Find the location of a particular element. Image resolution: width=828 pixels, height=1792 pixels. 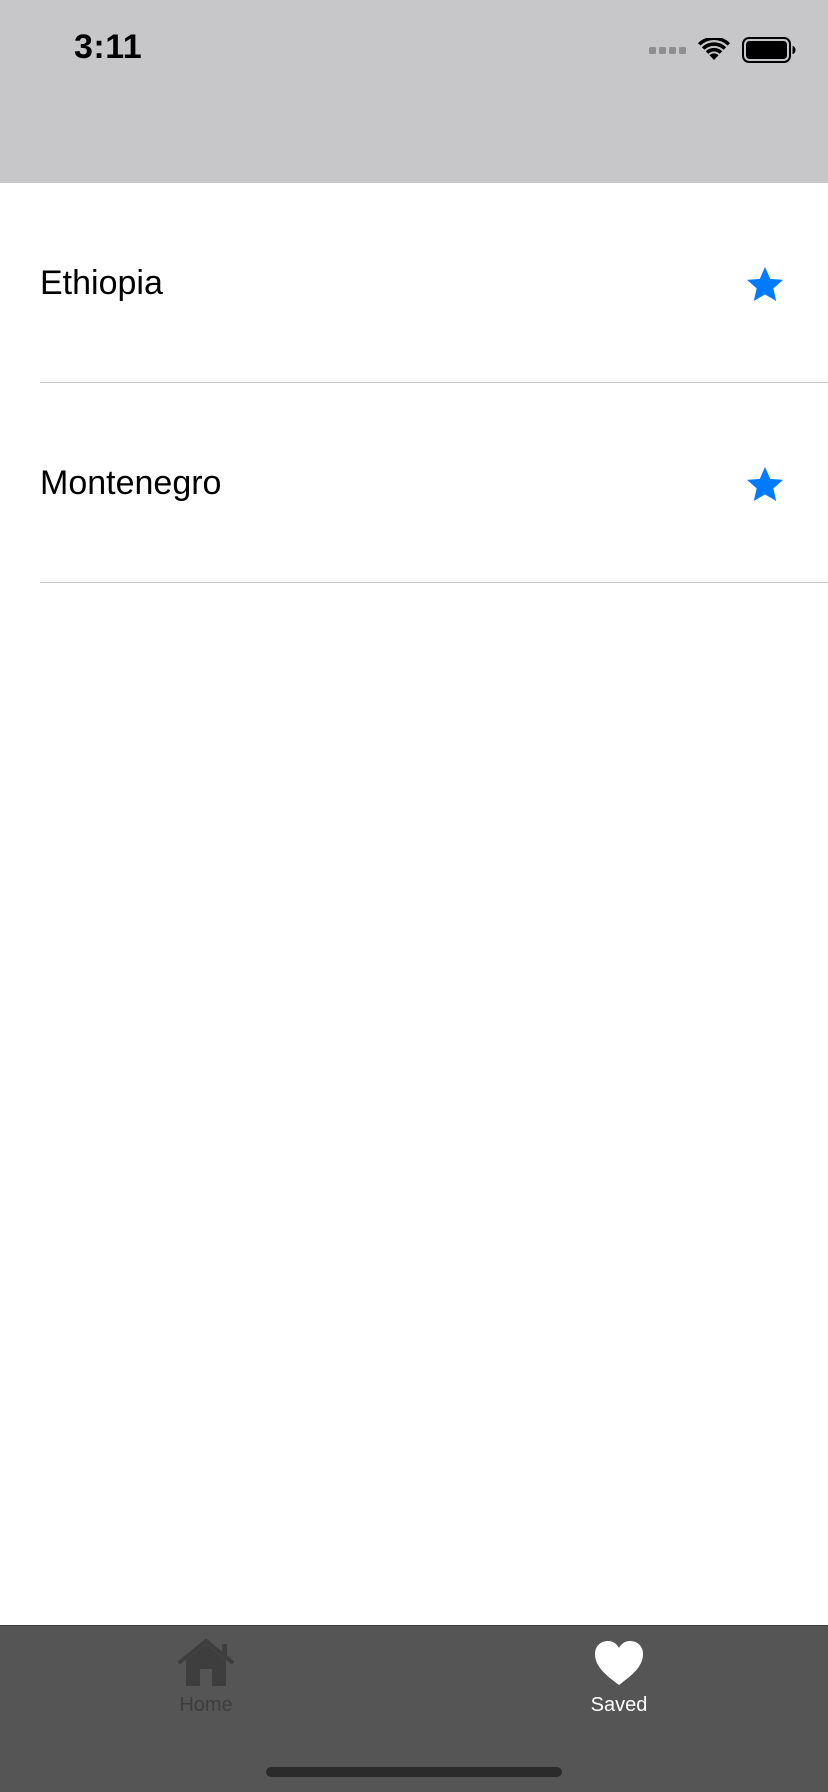

list-item-label: Ethiopia is located at coordinates (101, 283).